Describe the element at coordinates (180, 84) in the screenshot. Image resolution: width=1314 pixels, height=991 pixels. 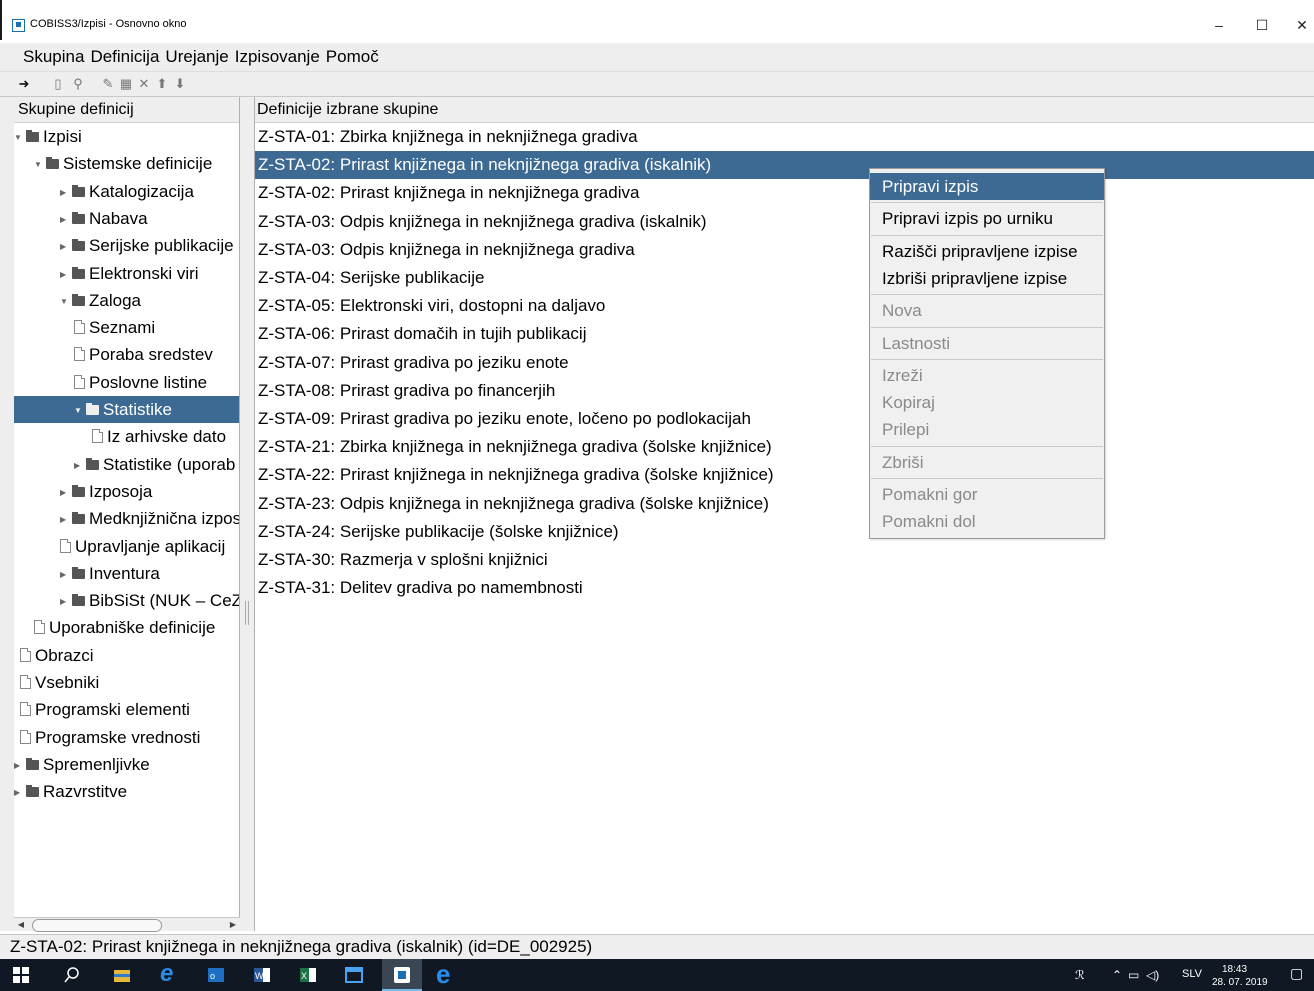
I see `move-down-icon: ⬇` at that location.